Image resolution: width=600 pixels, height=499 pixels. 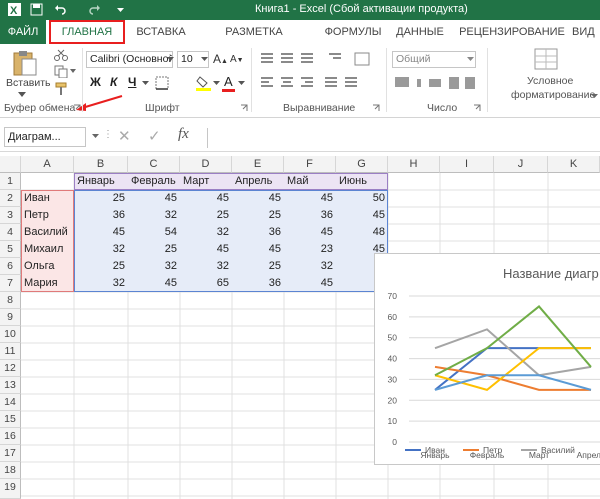 What do you see at coordinates (10, 317) in the screenshot?
I see `row-header: 9` at bounding box center [10, 317].